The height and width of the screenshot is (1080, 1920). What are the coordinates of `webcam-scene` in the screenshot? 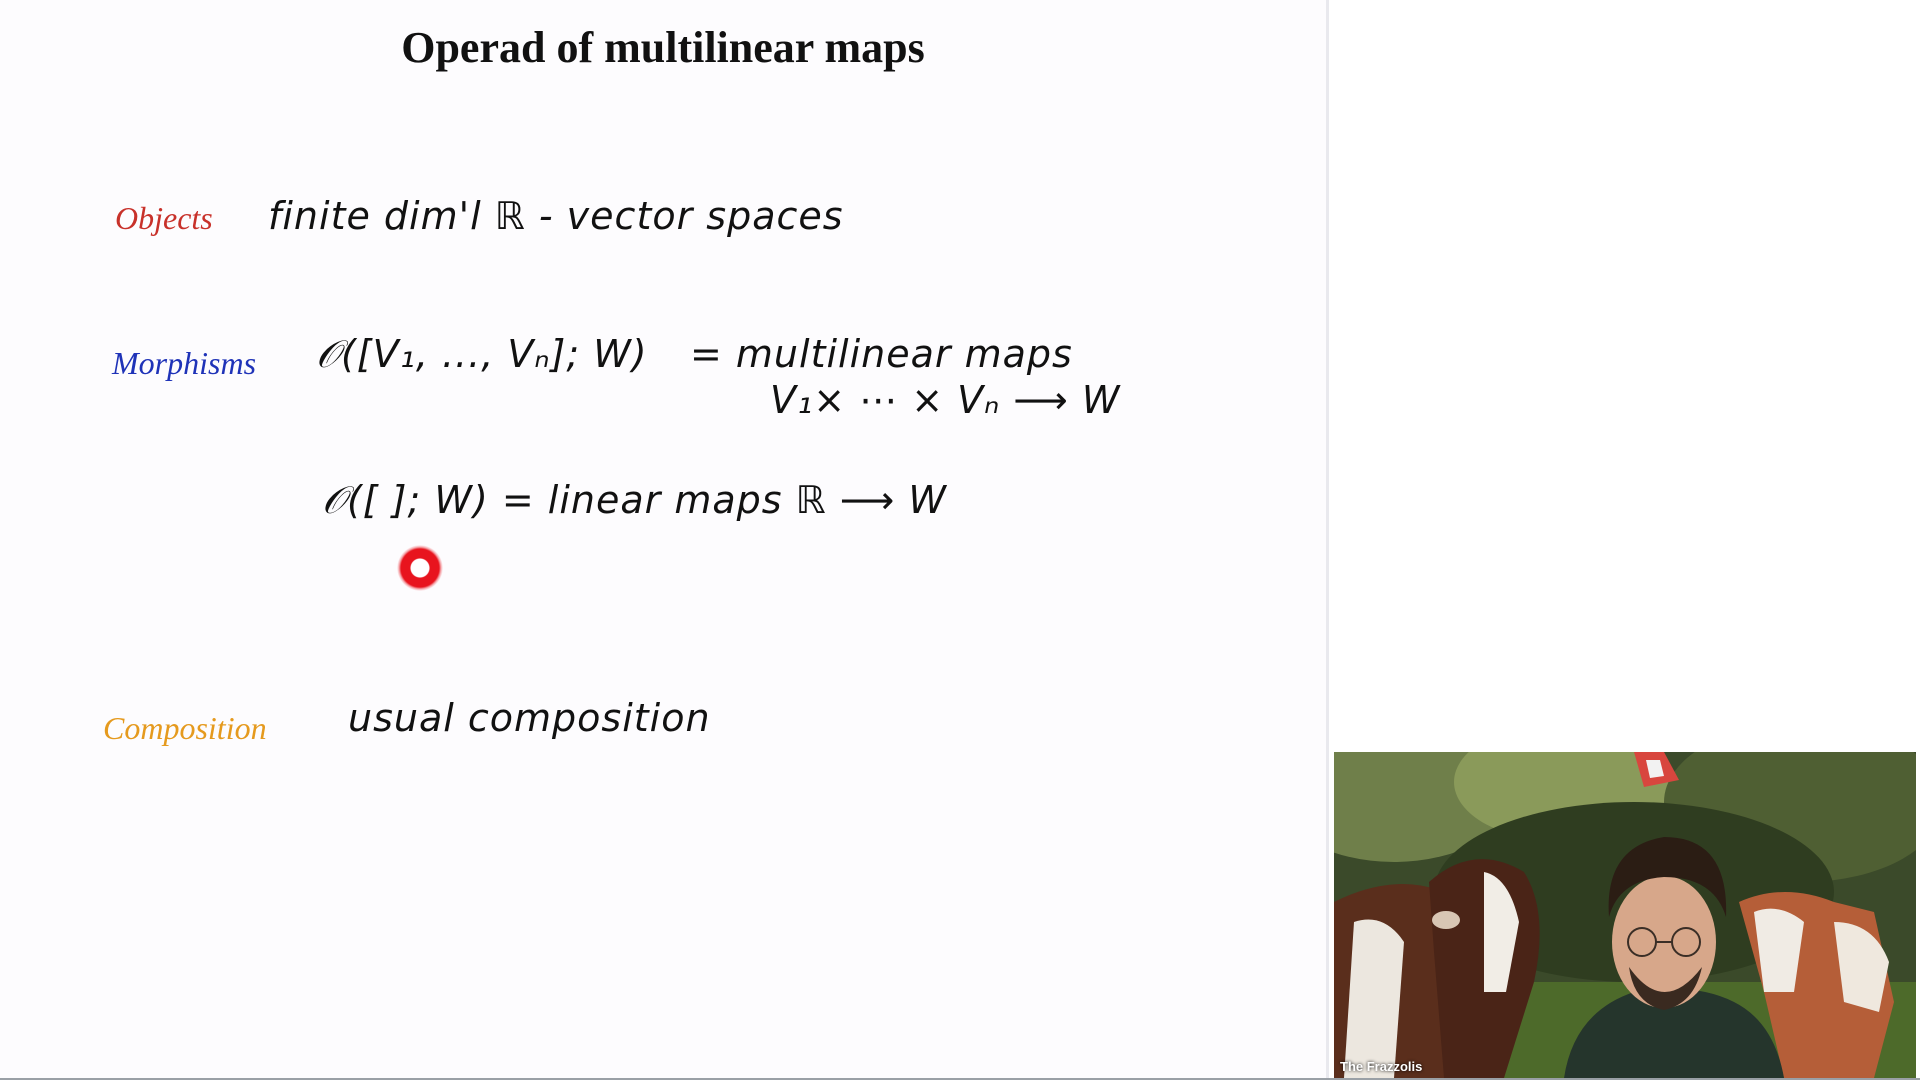 It's located at (1625, 915).